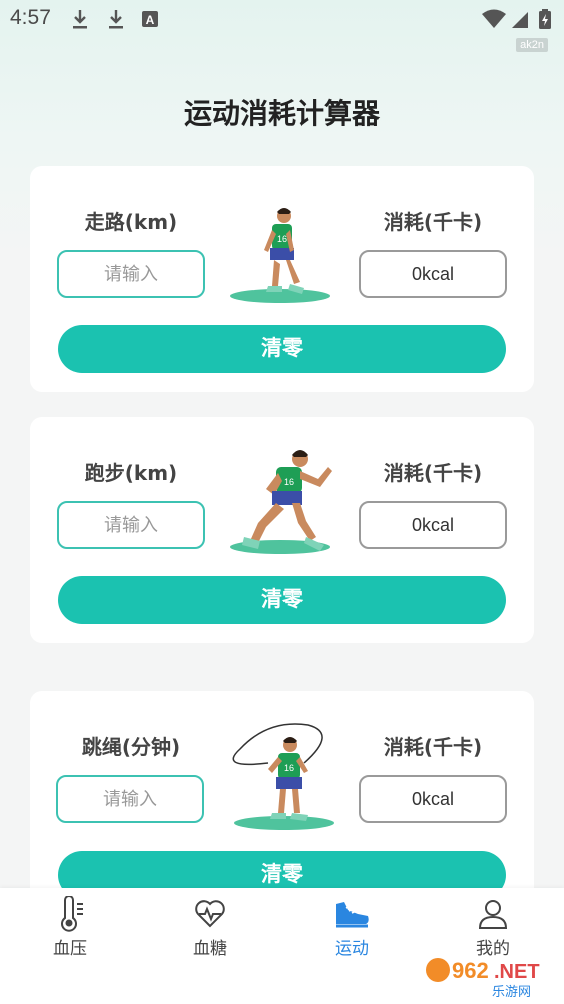 This screenshot has height=1004, width=564. Describe the element at coordinates (210, 949) in the screenshot. I see `nav-label: 血糖` at that location.